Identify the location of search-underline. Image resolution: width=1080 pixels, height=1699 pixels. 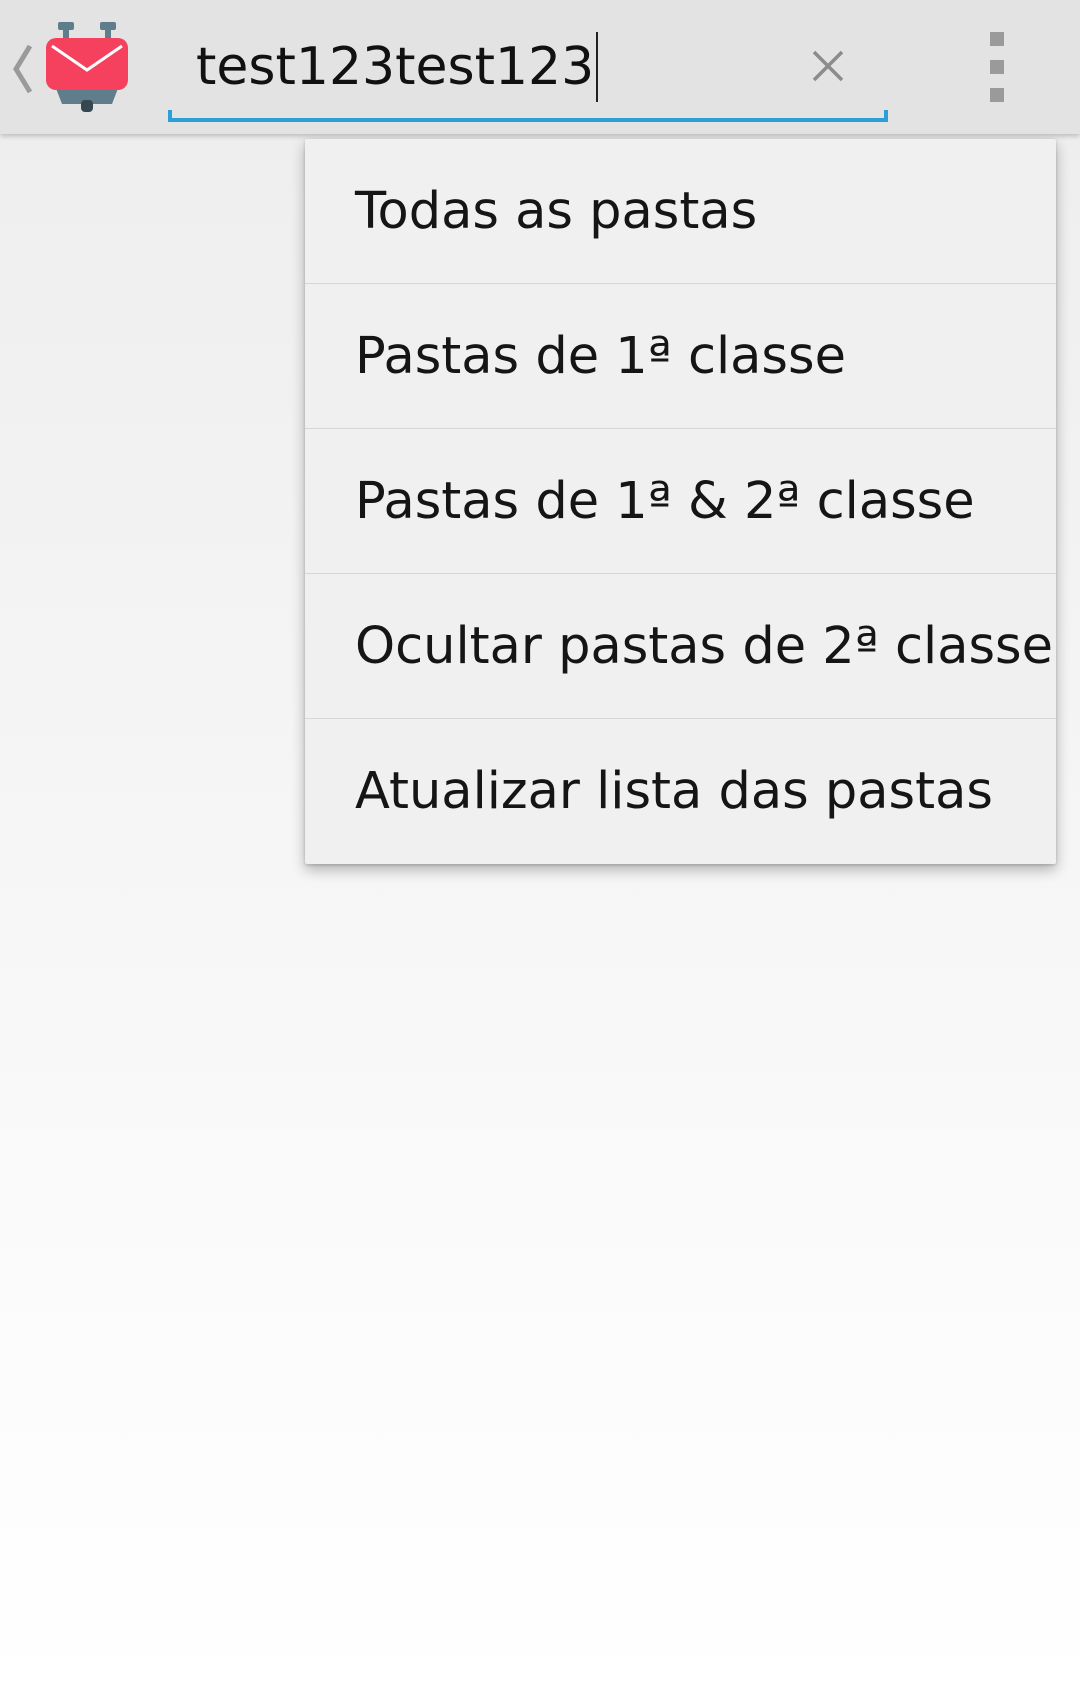
(528, 116).